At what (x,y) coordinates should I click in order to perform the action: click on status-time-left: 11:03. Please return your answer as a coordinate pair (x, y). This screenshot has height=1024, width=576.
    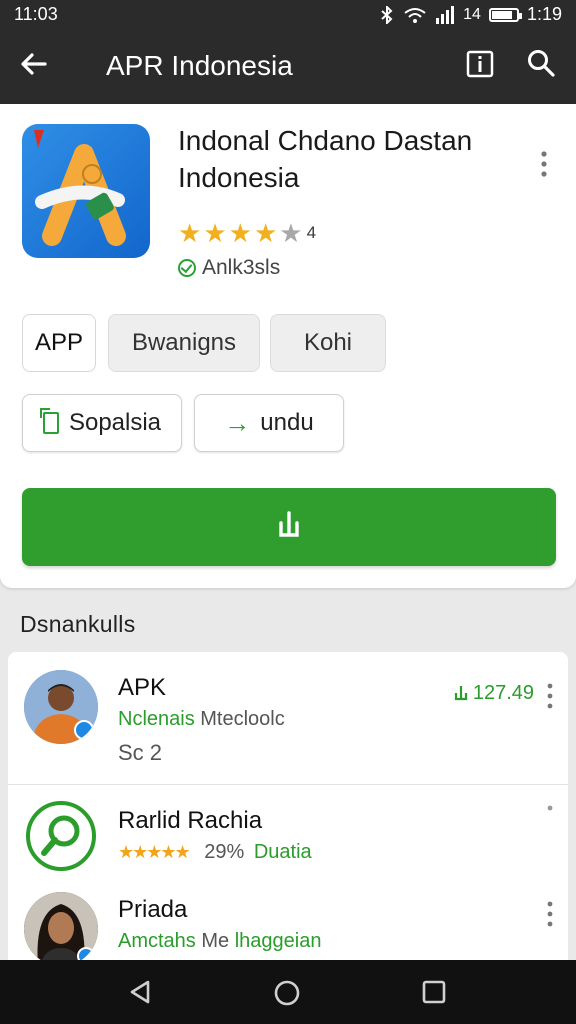
    Looking at the image, I should click on (36, 14).